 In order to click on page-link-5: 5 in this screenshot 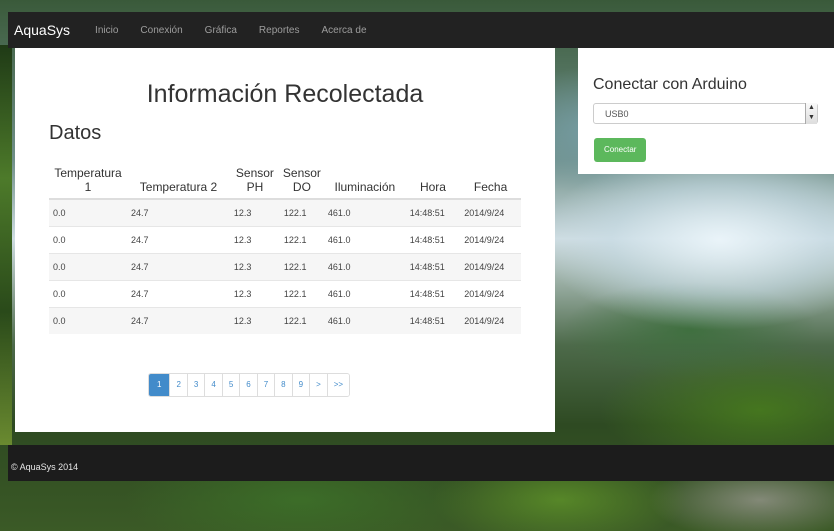, I will do `click(230, 385)`.